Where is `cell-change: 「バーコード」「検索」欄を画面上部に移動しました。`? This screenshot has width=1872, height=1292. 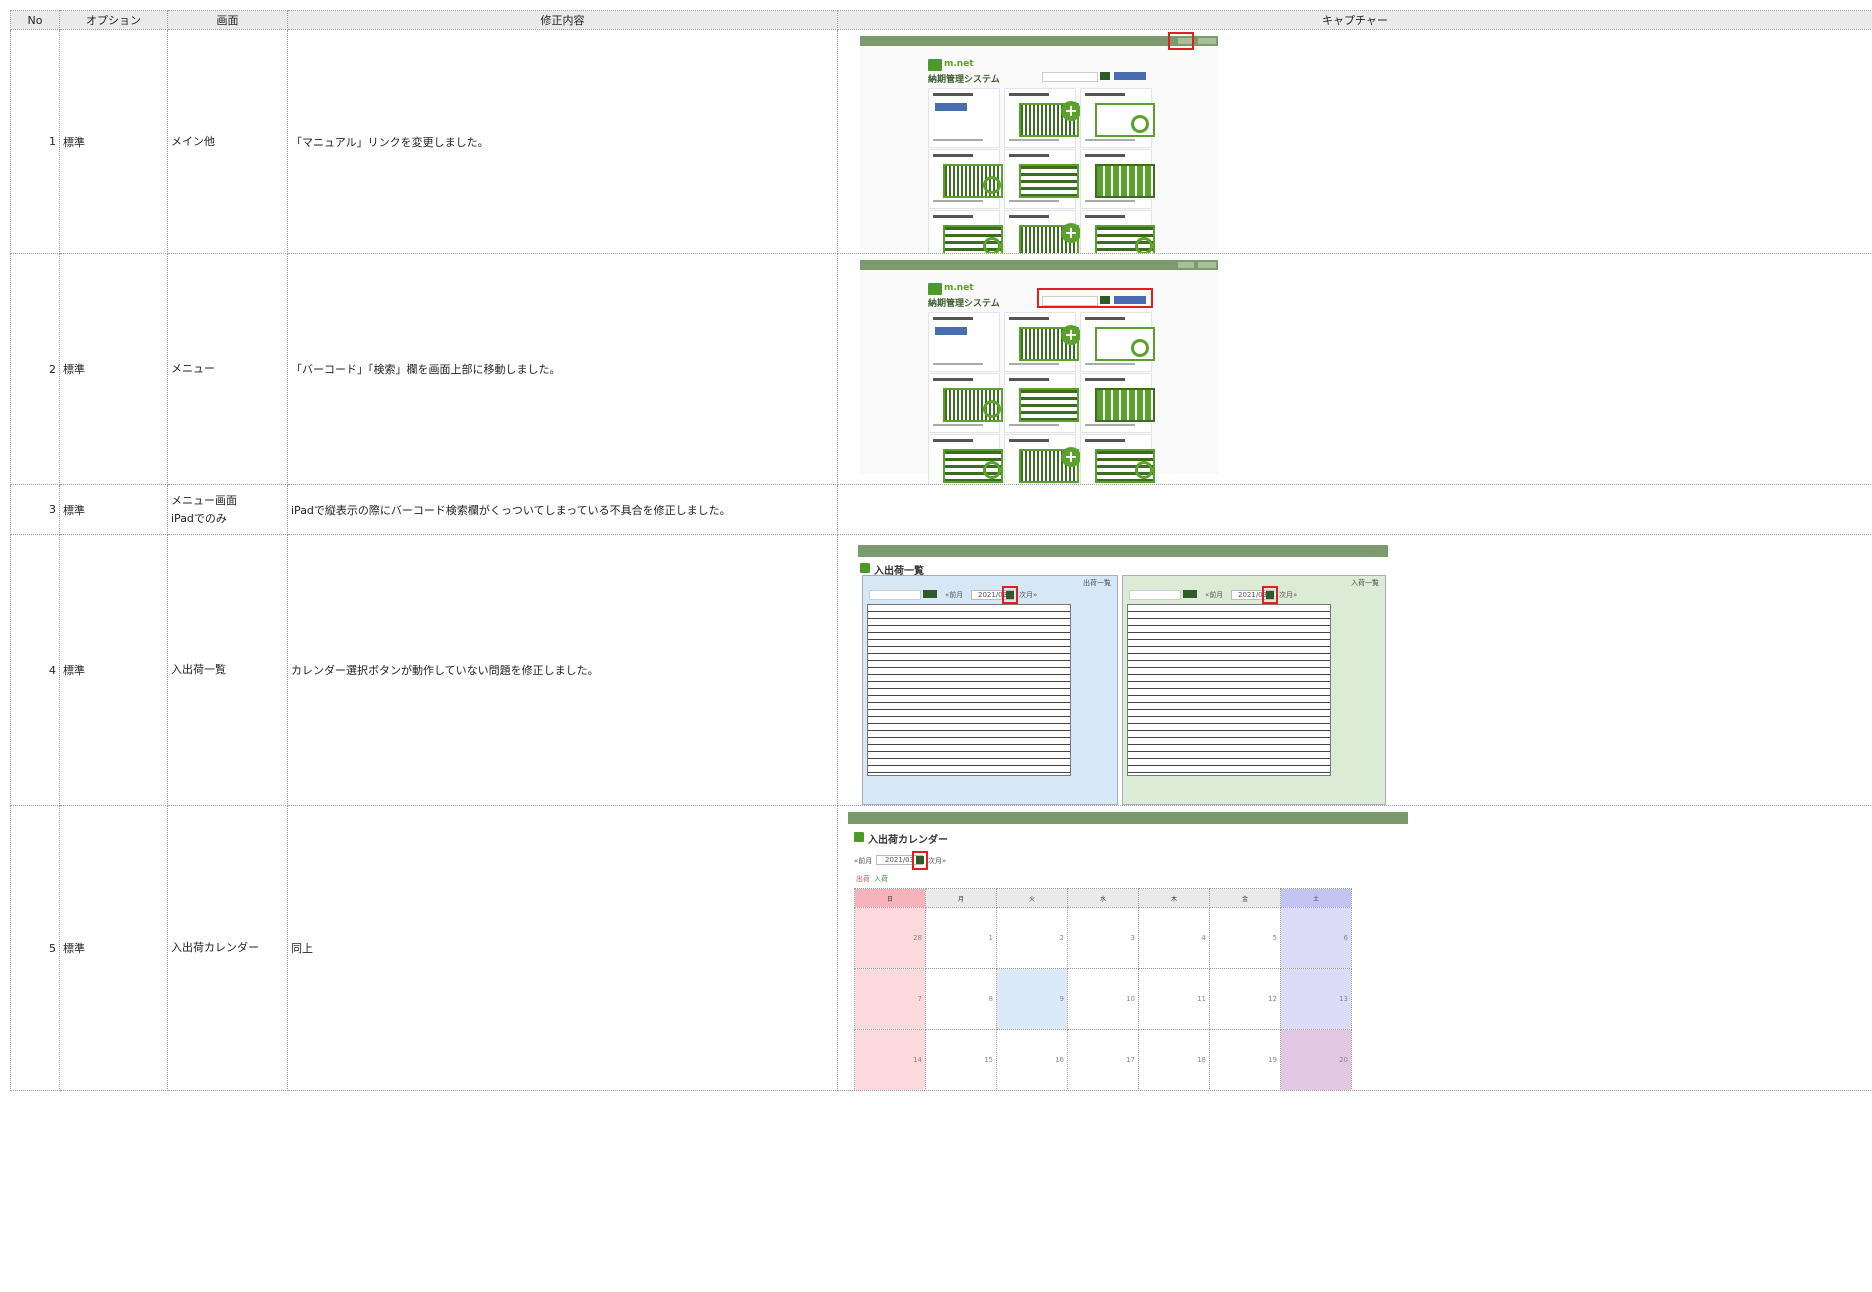
cell-change: 「バーコード」「検索」欄を画面上部に移動しました。 is located at coordinates (562, 369).